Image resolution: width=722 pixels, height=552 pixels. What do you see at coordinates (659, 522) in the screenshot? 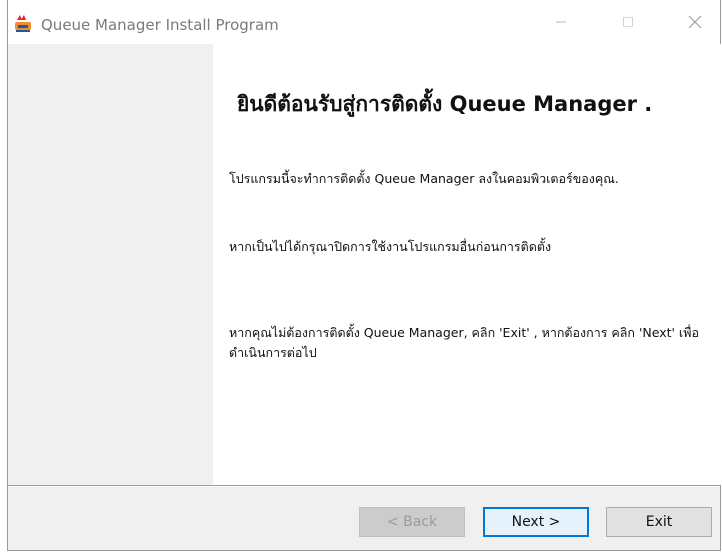
I see `exit-button: Exit` at bounding box center [659, 522].